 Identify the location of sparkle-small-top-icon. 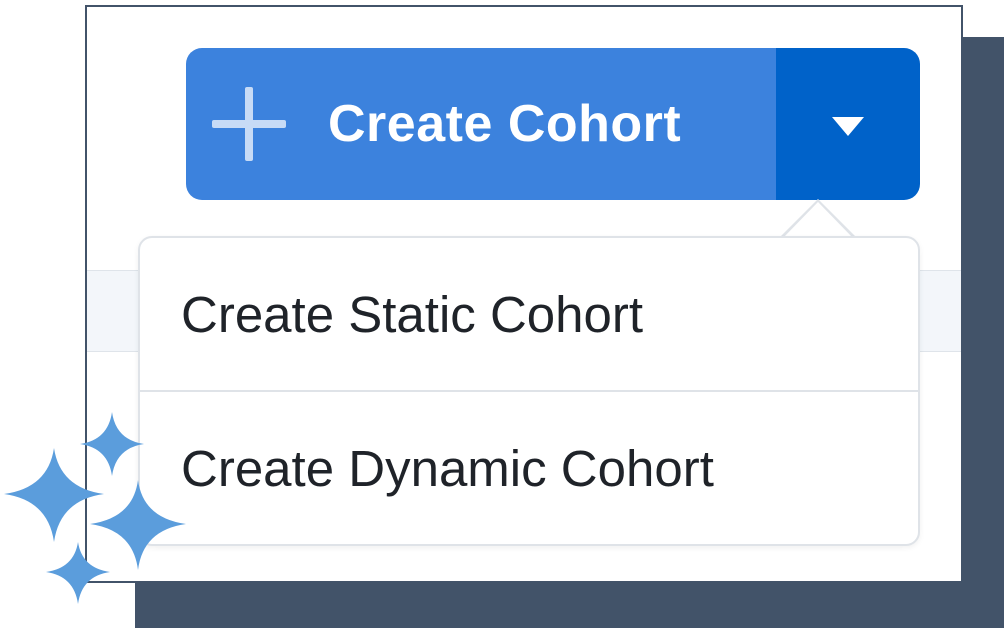
(112, 444).